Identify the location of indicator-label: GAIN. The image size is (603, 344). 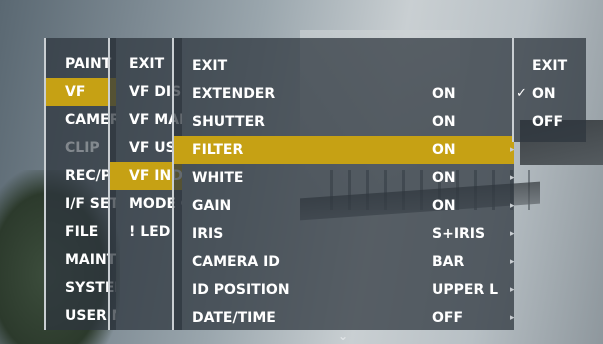
(212, 206).